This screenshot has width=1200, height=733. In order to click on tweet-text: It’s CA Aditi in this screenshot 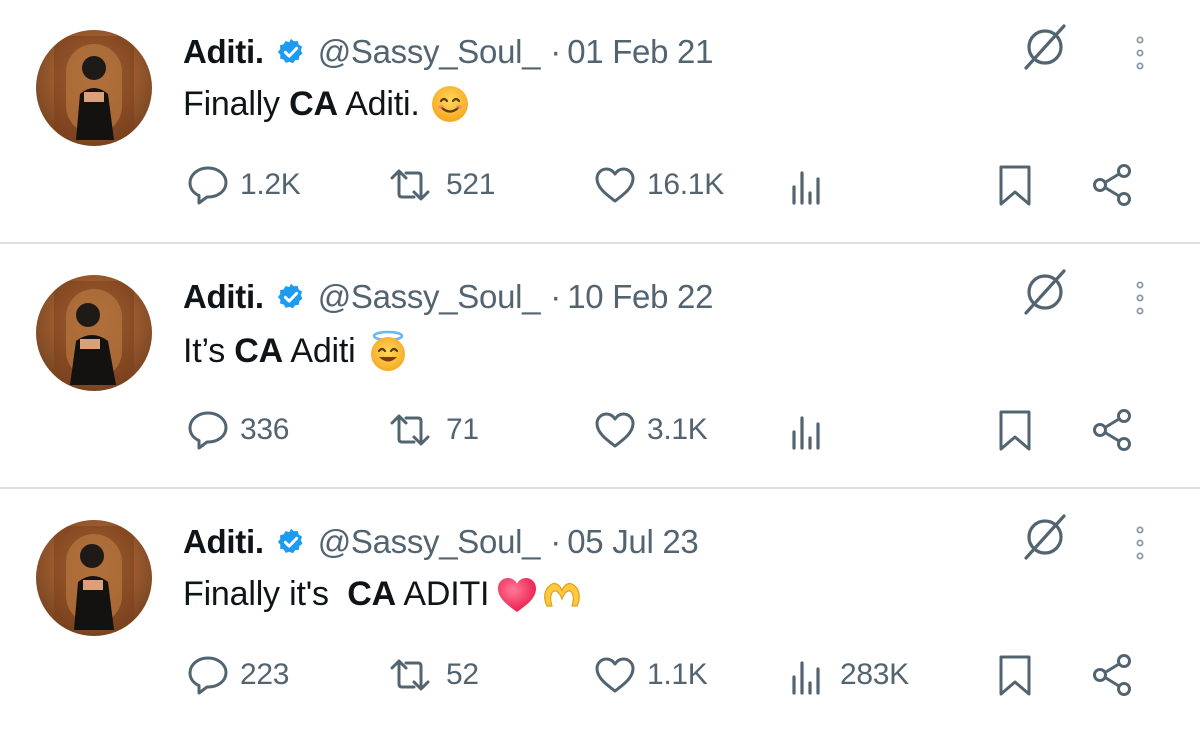, I will do `click(296, 351)`.